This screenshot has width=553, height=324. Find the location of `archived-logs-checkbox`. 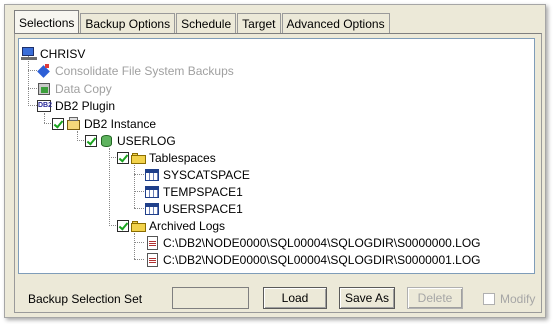

archived-logs-checkbox is located at coordinates (123, 225).